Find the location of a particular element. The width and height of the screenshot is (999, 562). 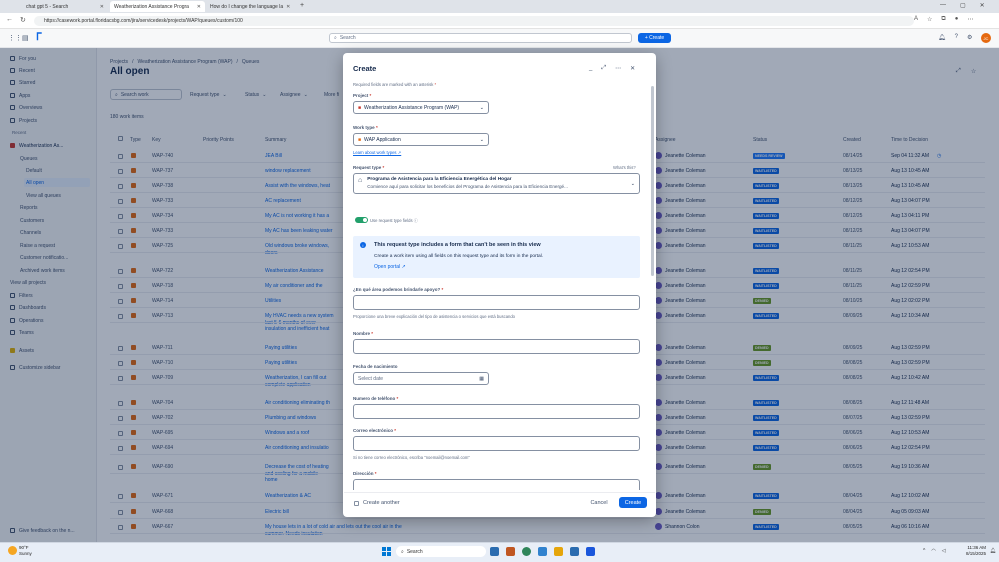

start-icon is located at coordinates (386, 551).